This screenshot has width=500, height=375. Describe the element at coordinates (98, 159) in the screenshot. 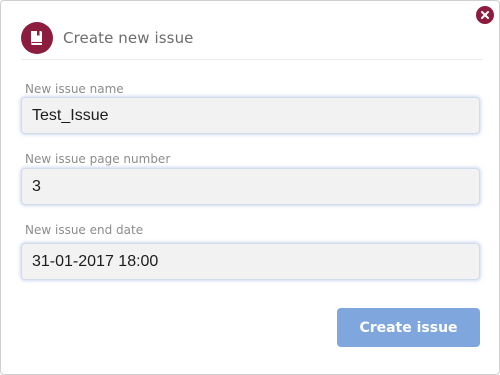

I see `issue-page-number-label: New issue page number` at that location.